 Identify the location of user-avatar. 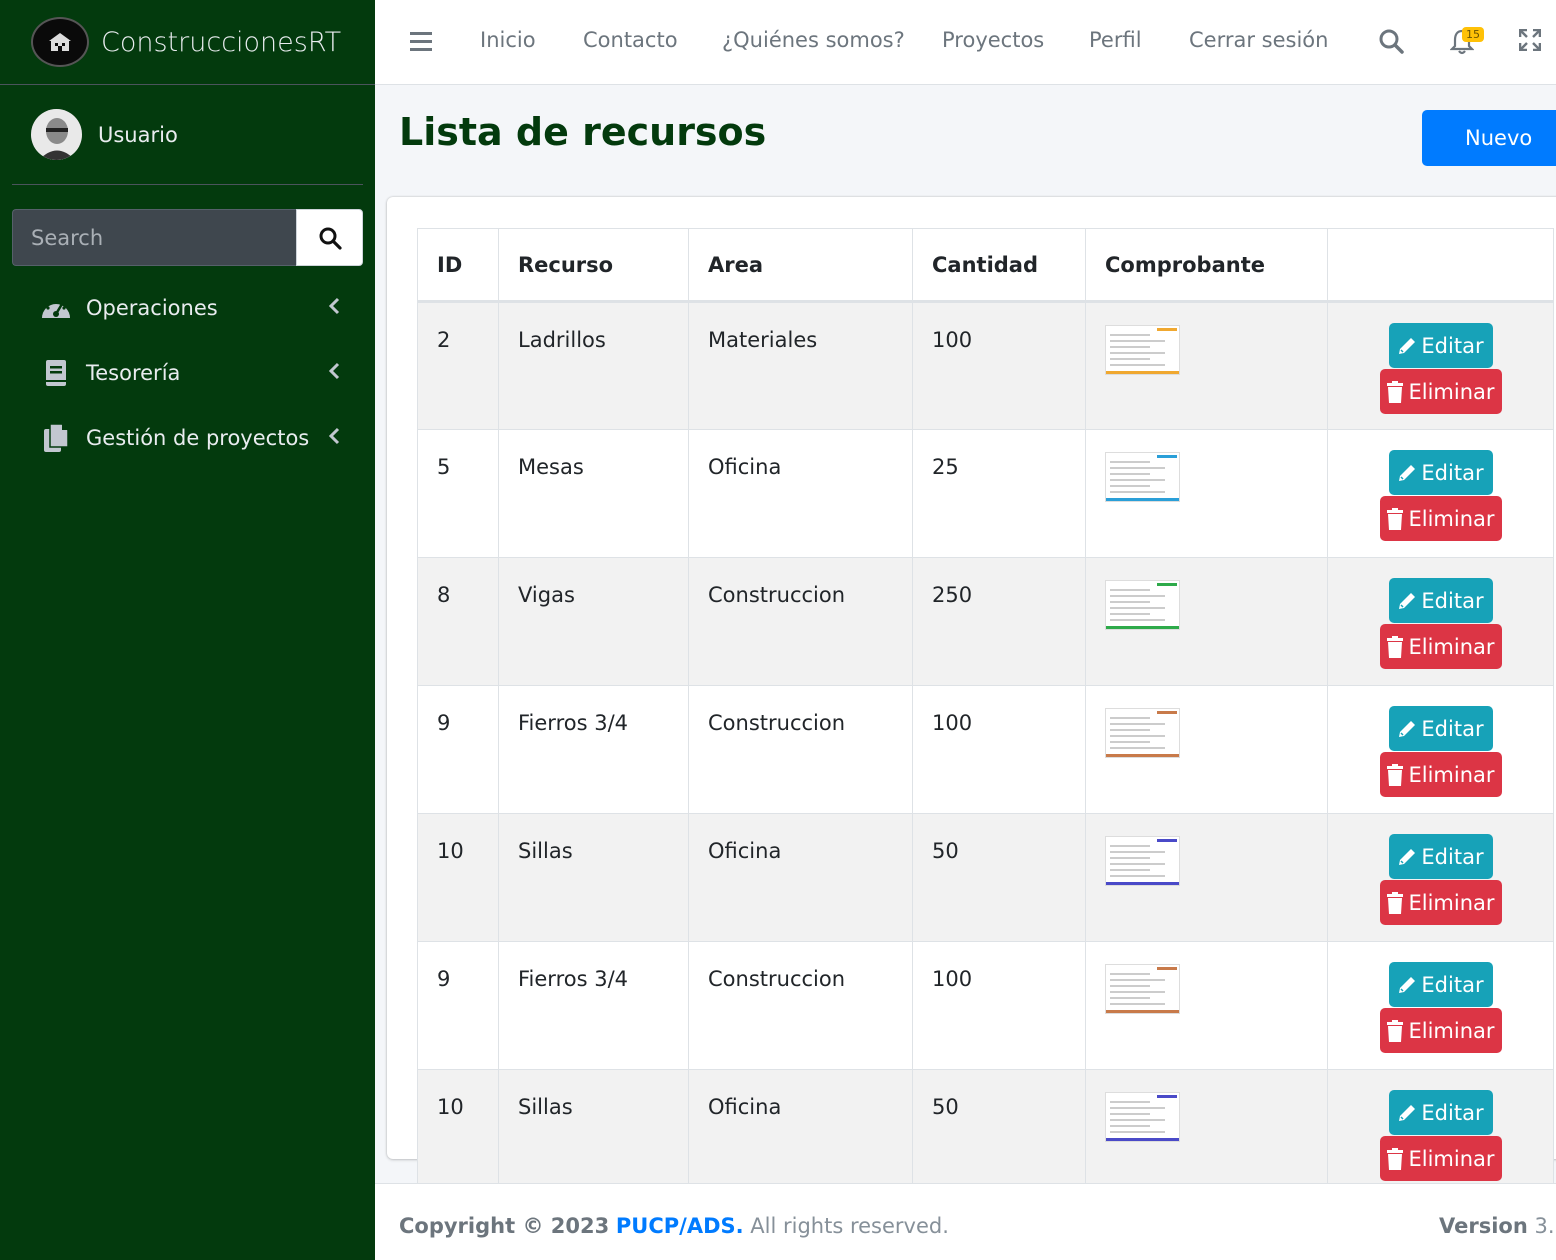
(56, 134).